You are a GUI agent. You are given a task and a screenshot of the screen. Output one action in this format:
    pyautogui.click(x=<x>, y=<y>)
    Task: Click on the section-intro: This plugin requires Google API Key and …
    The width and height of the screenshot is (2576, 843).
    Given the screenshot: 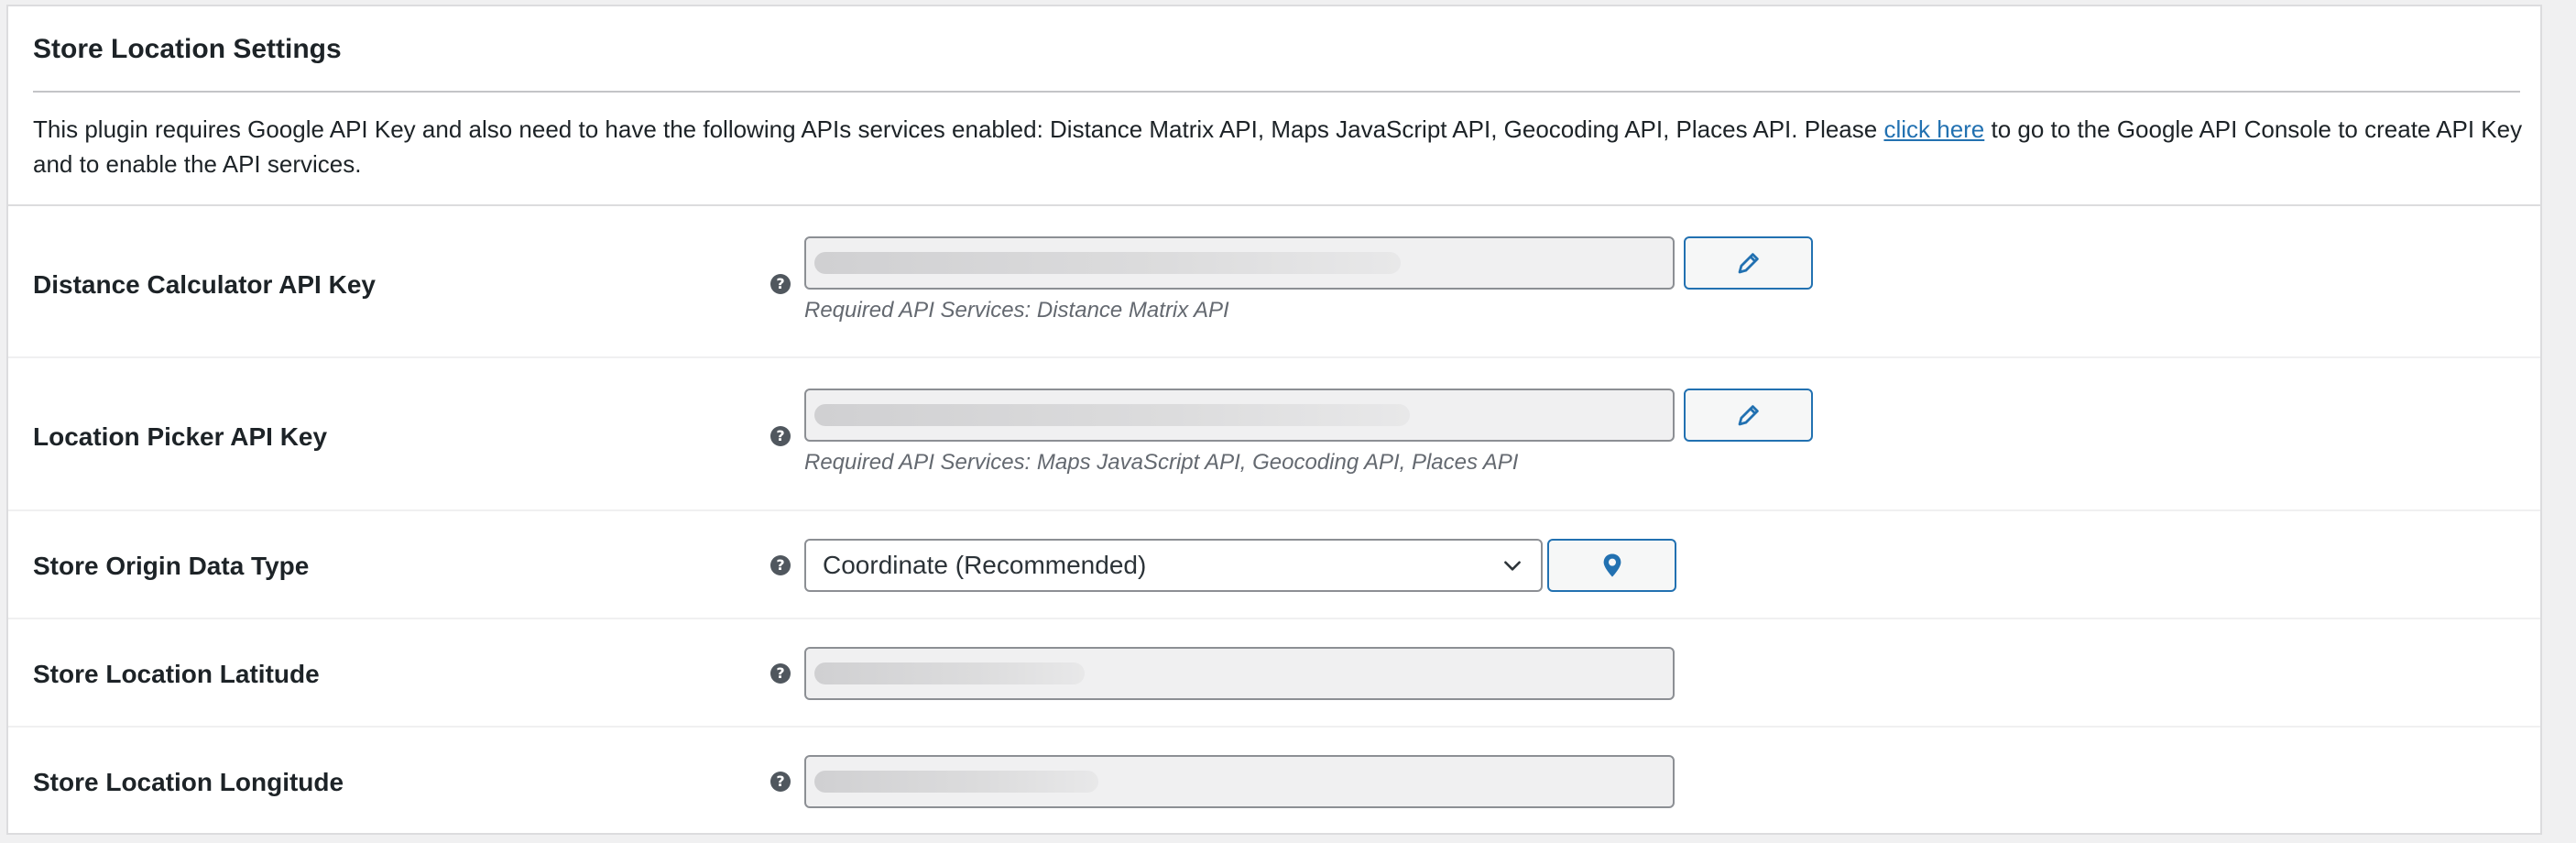 What is the action you would take?
    pyautogui.click(x=1285, y=146)
    